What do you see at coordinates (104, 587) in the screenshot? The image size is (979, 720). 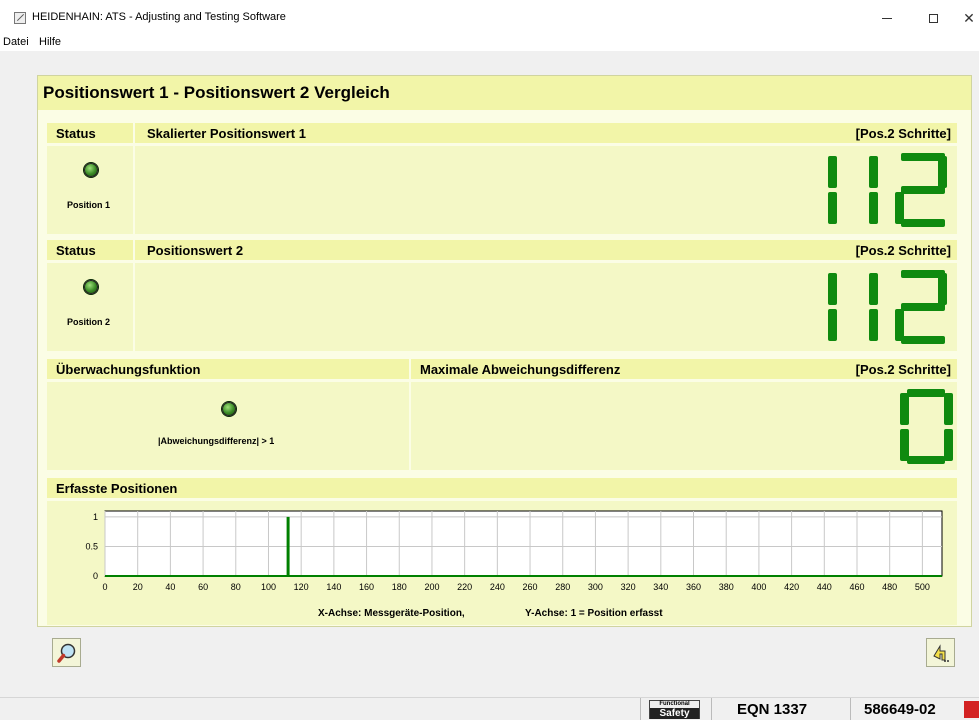 I see `x-tick-label: 0` at bounding box center [104, 587].